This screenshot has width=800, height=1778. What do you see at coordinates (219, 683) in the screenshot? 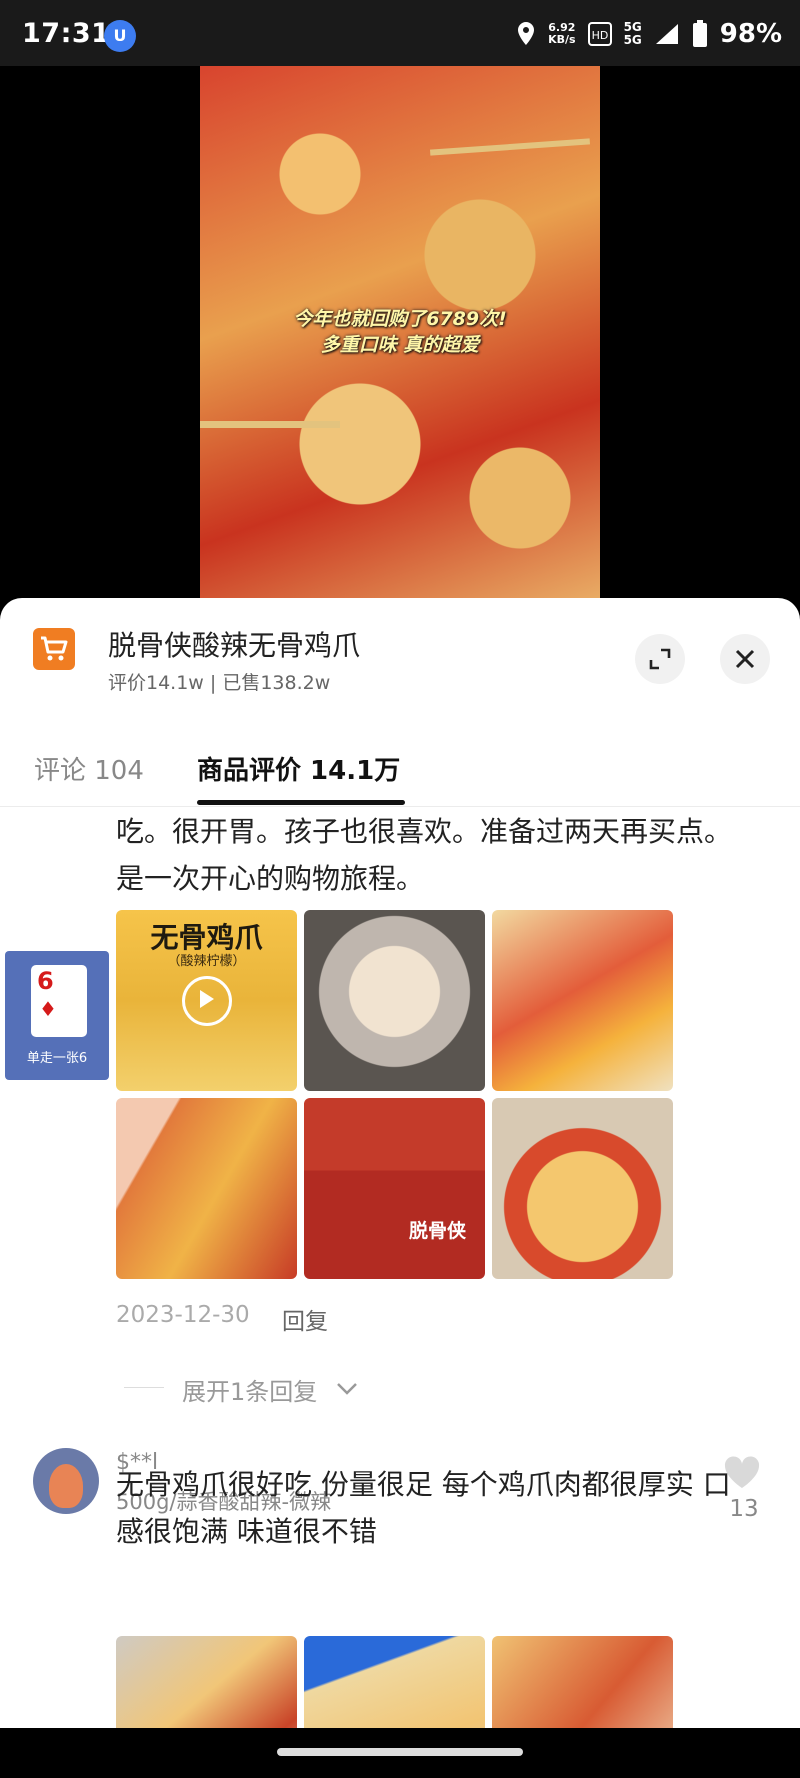
I see `product-meta: 评价14.1w | 已售138.2w` at bounding box center [219, 683].